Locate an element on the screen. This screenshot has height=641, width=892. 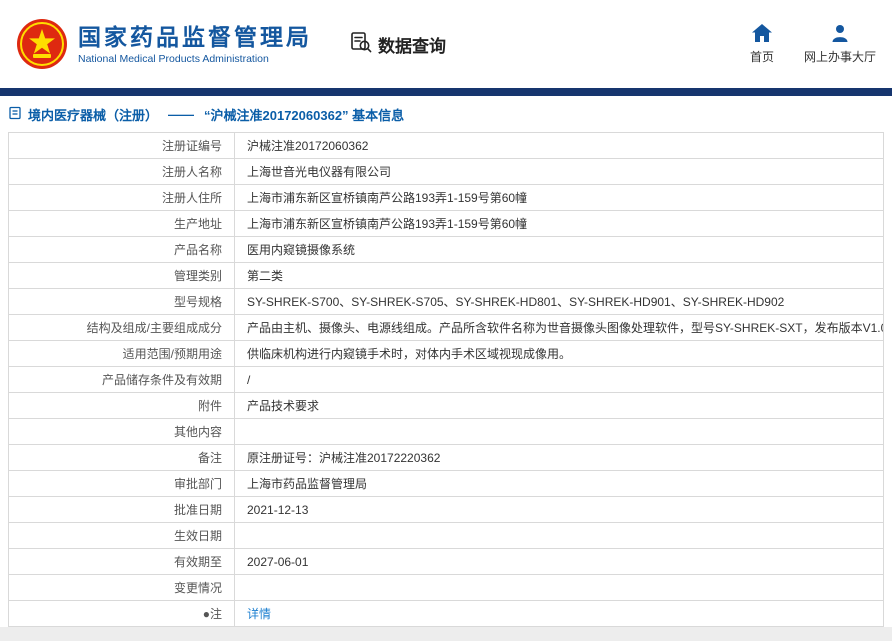
data-query-icon is located at coordinates (361, 44).